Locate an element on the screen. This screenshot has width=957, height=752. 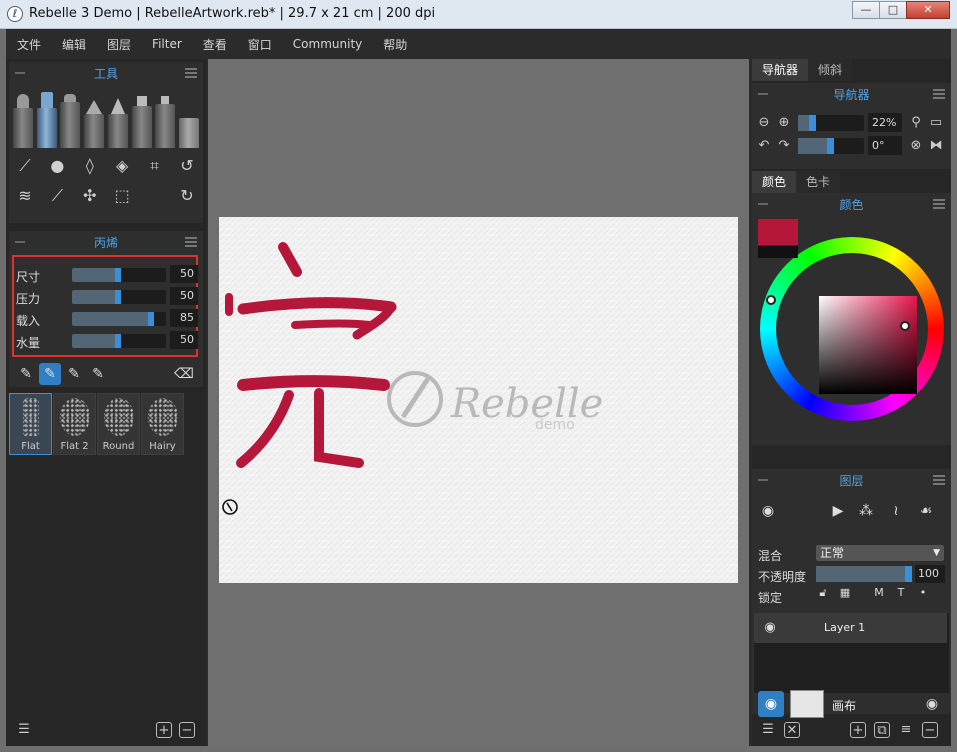
rotate-left-icon: ↶ is located at coordinates (764, 146).